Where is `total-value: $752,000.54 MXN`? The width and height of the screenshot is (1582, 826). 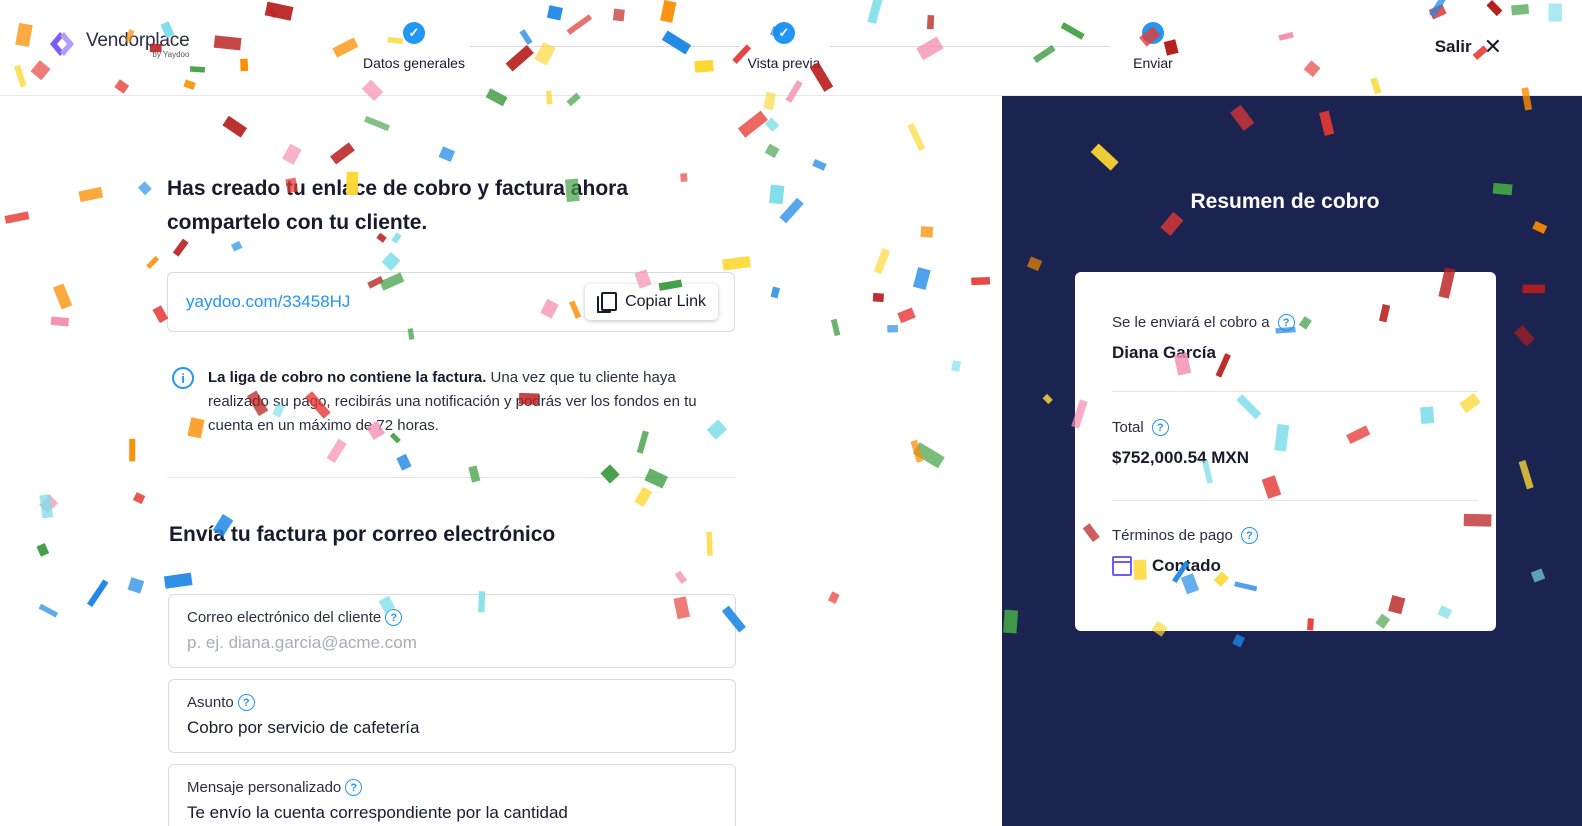 total-value: $752,000.54 MXN is located at coordinates (1181, 457).